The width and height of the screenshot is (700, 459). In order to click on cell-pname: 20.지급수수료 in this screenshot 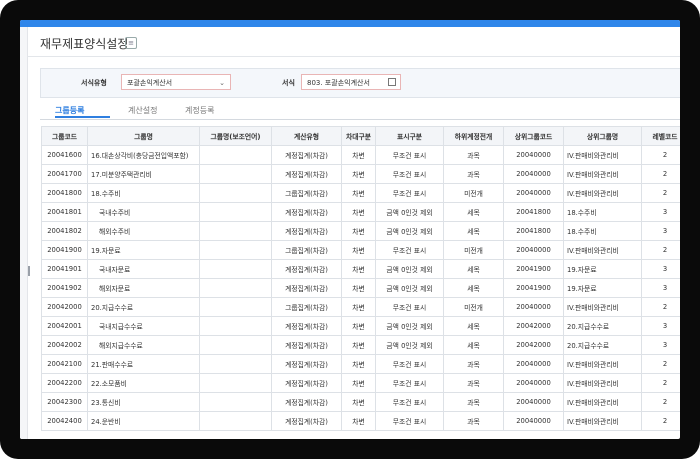, I will do `click(602, 326)`.